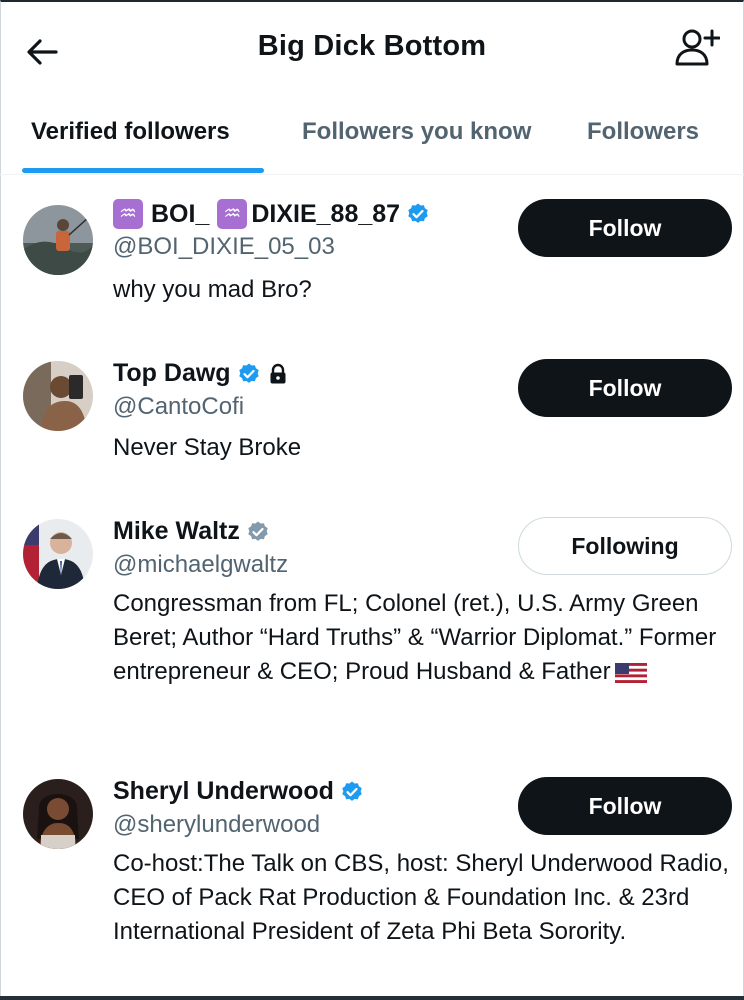  What do you see at coordinates (179, 406) in the screenshot?
I see `user-handle: @CantoCofi` at bounding box center [179, 406].